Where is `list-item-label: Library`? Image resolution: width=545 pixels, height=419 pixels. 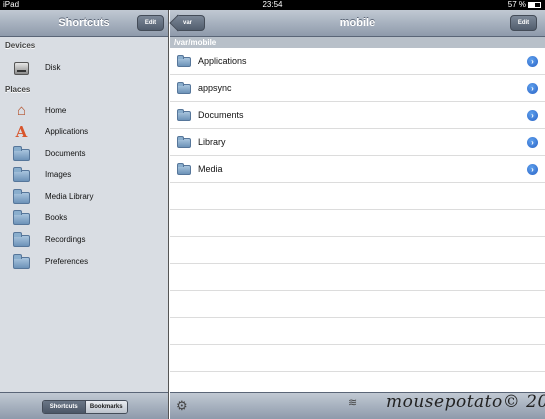
list-item-label: Library is located at coordinates (212, 142).